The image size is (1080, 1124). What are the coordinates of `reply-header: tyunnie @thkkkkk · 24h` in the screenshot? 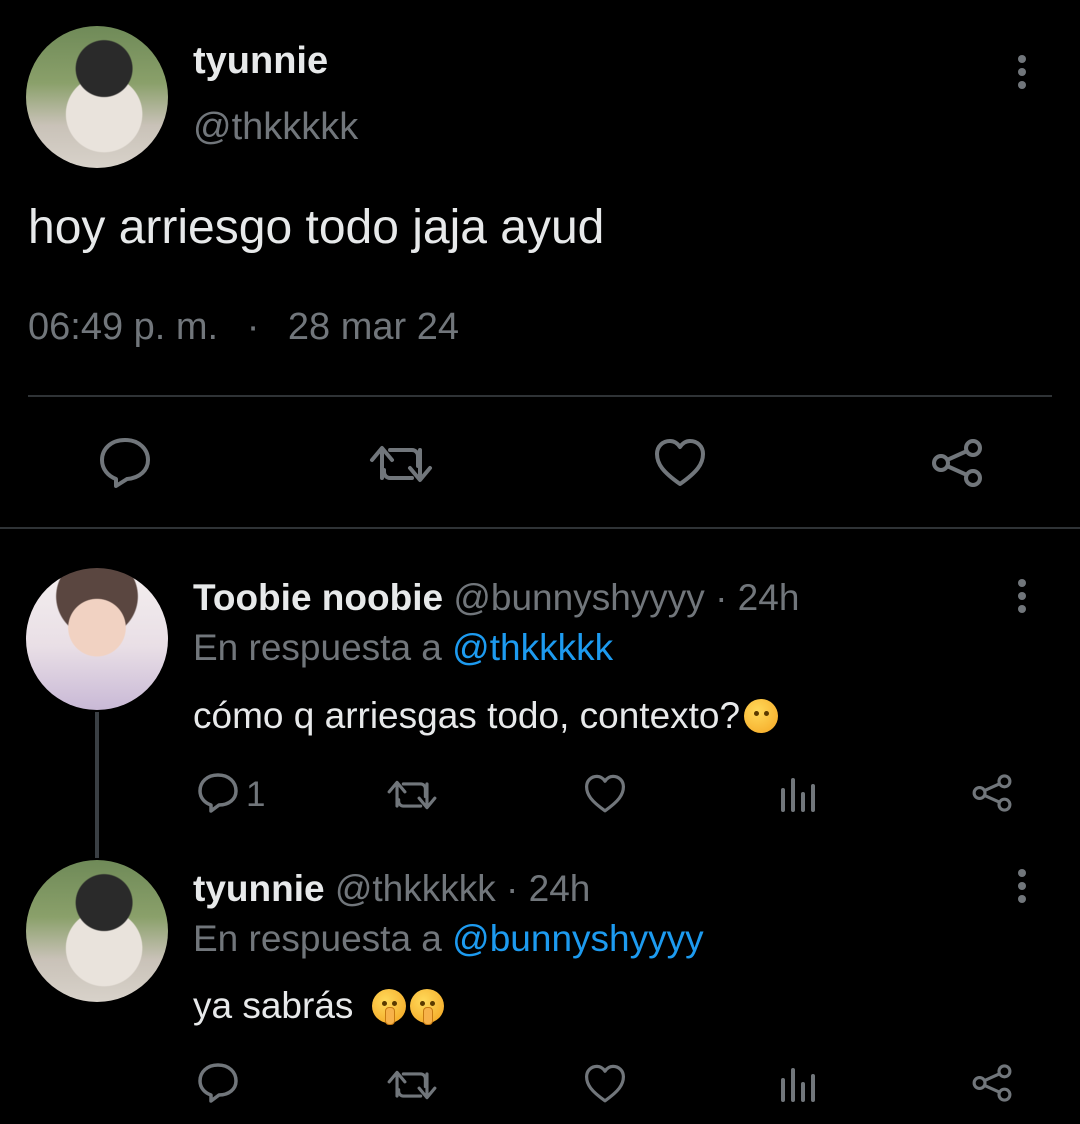 It's located at (391, 889).